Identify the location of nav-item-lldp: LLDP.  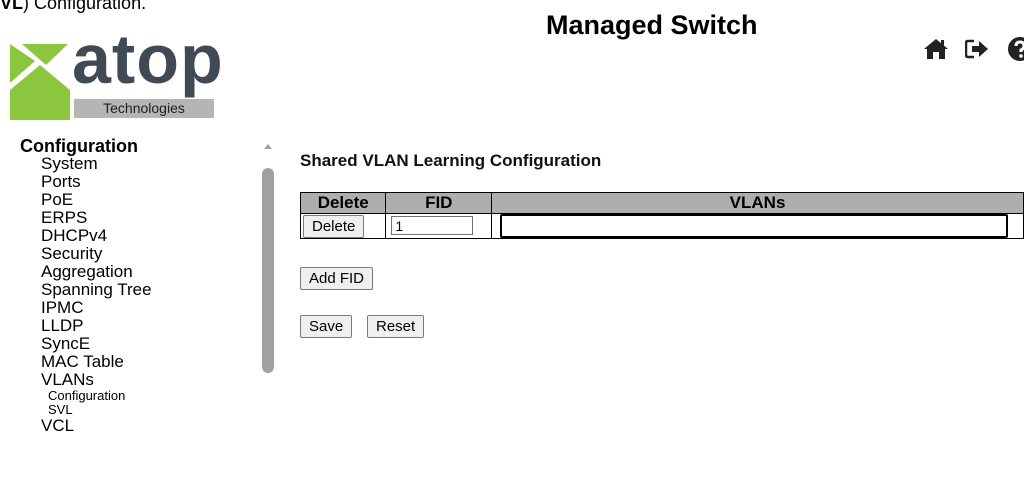
(86, 326).